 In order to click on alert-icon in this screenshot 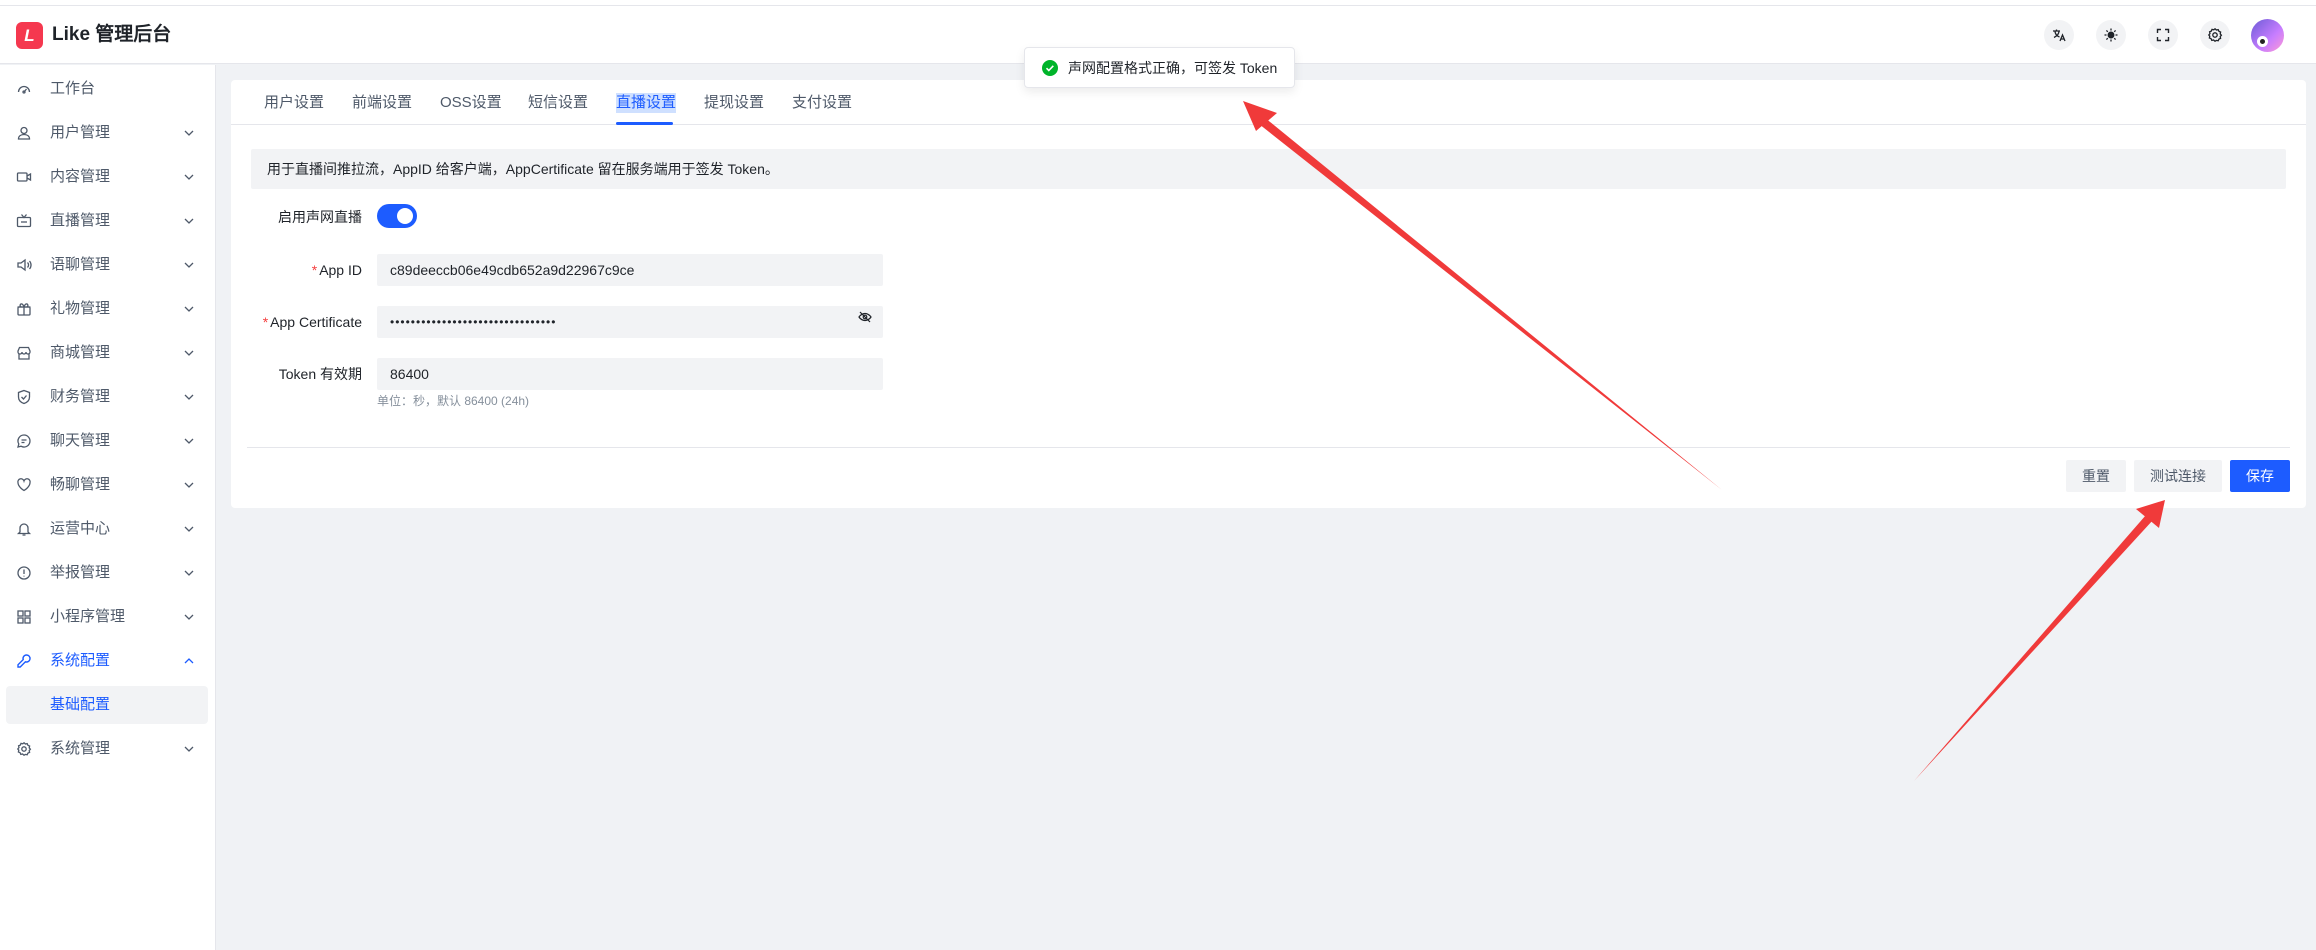, I will do `click(24, 573)`.